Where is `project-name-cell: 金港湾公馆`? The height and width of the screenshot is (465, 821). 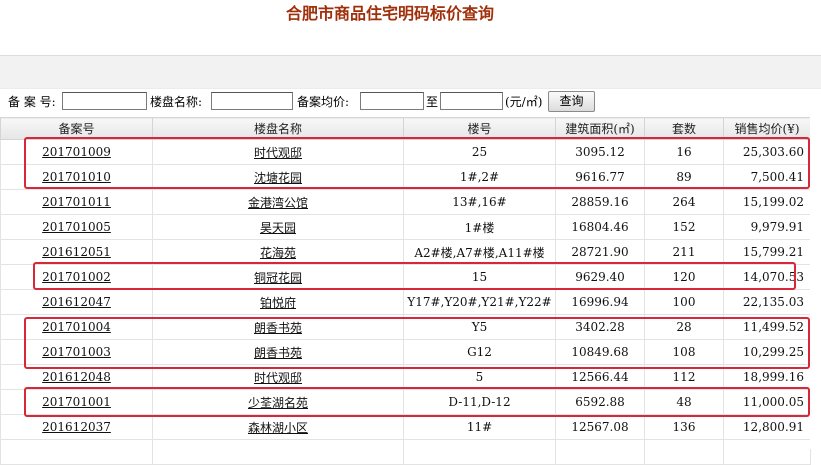 project-name-cell: 金港湾公馆 is located at coordinates (278, 202).